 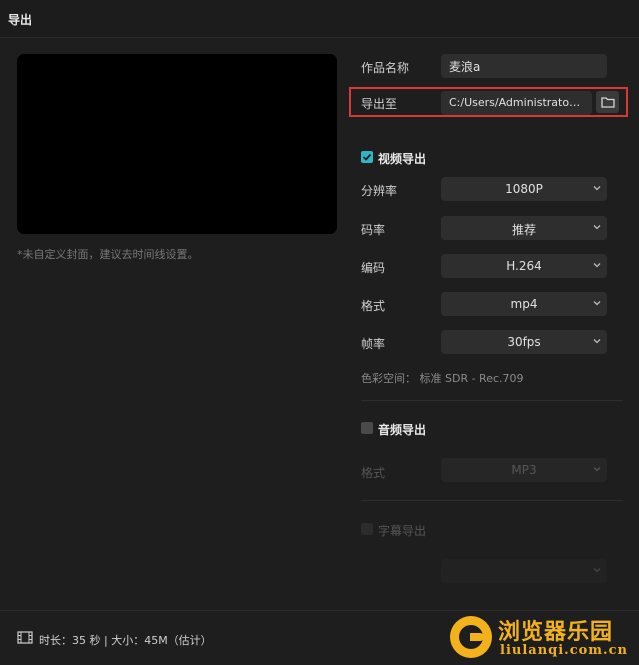 I want to click on watermark-text-cn: 浏览器乐园, so click(x=556, y=632).